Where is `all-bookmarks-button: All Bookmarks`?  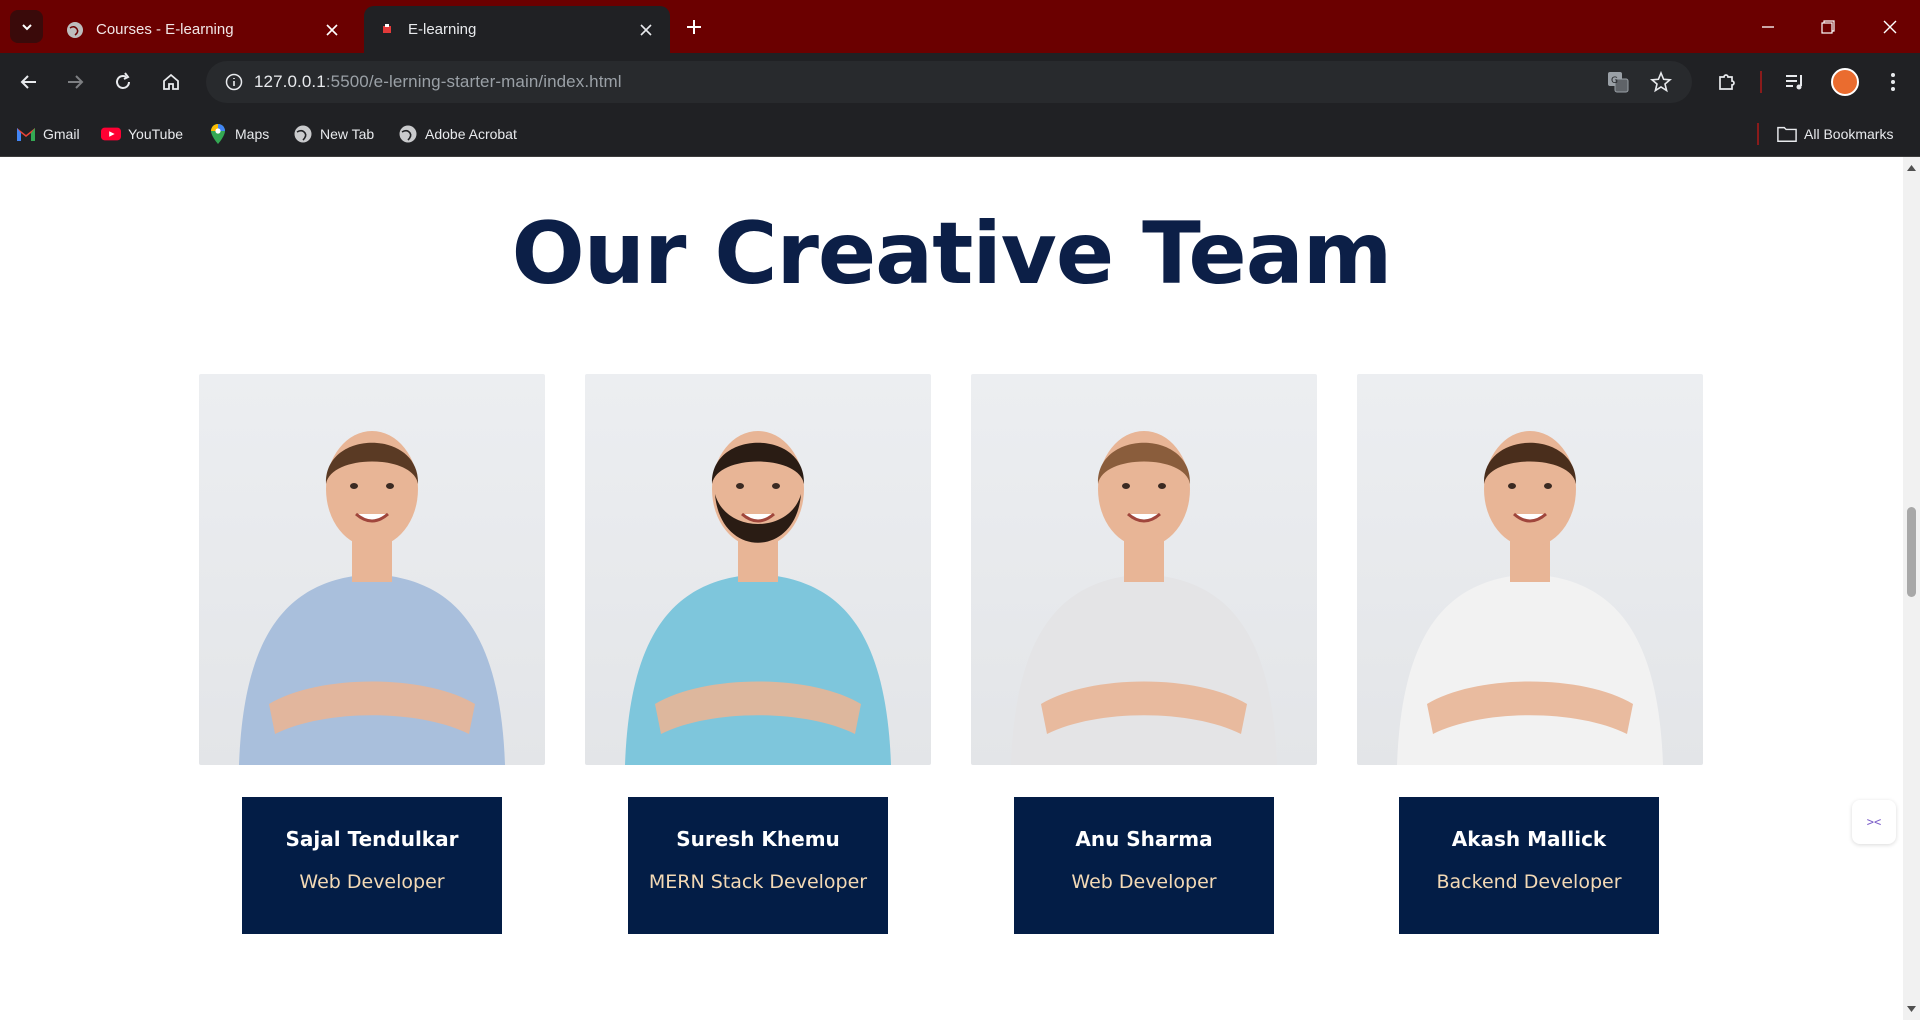
all-bookmarks-button: All Bookmarks is located at coordinates (1835, 134).